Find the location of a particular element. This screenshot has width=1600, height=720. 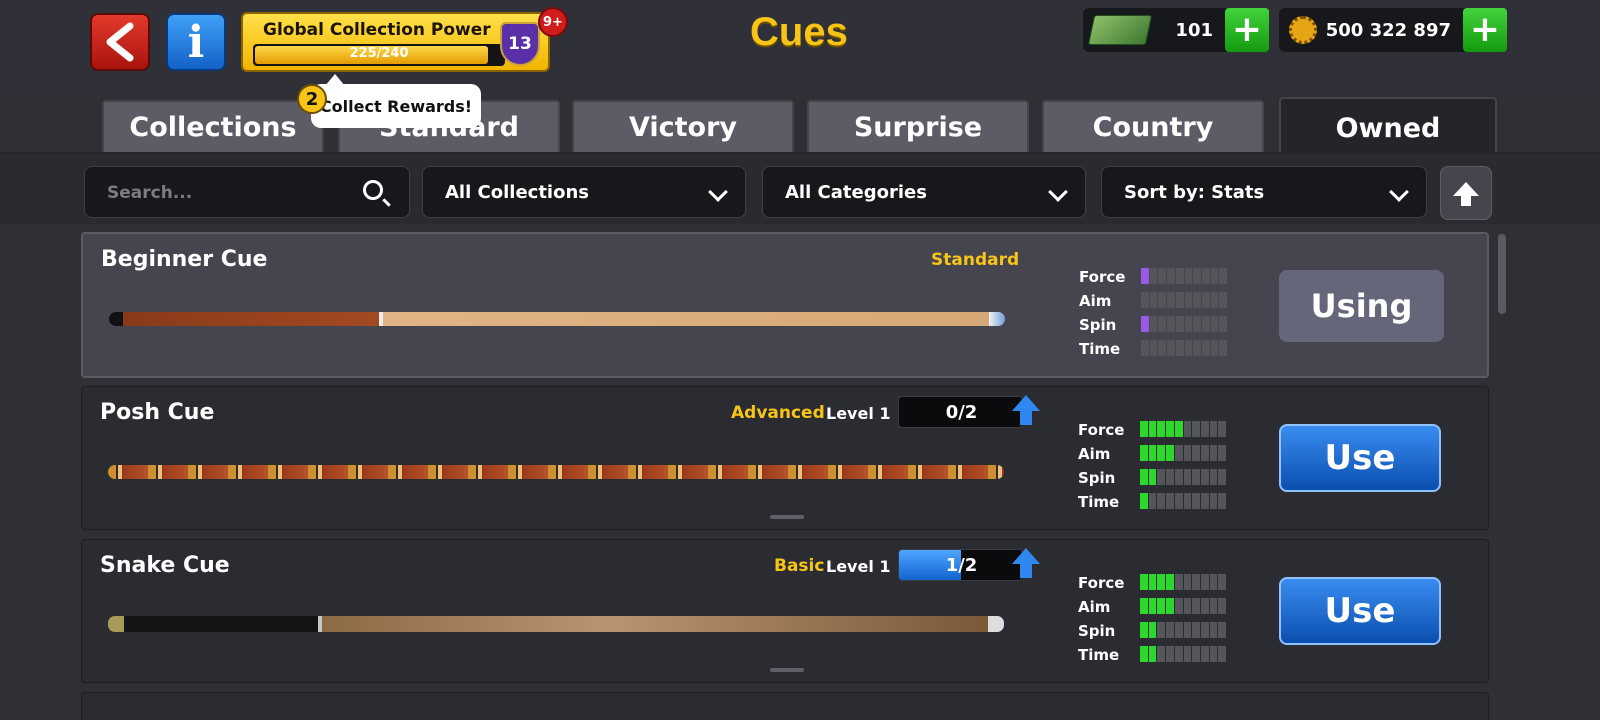

stat-spin-bar is located at coordinates (1183, 477).